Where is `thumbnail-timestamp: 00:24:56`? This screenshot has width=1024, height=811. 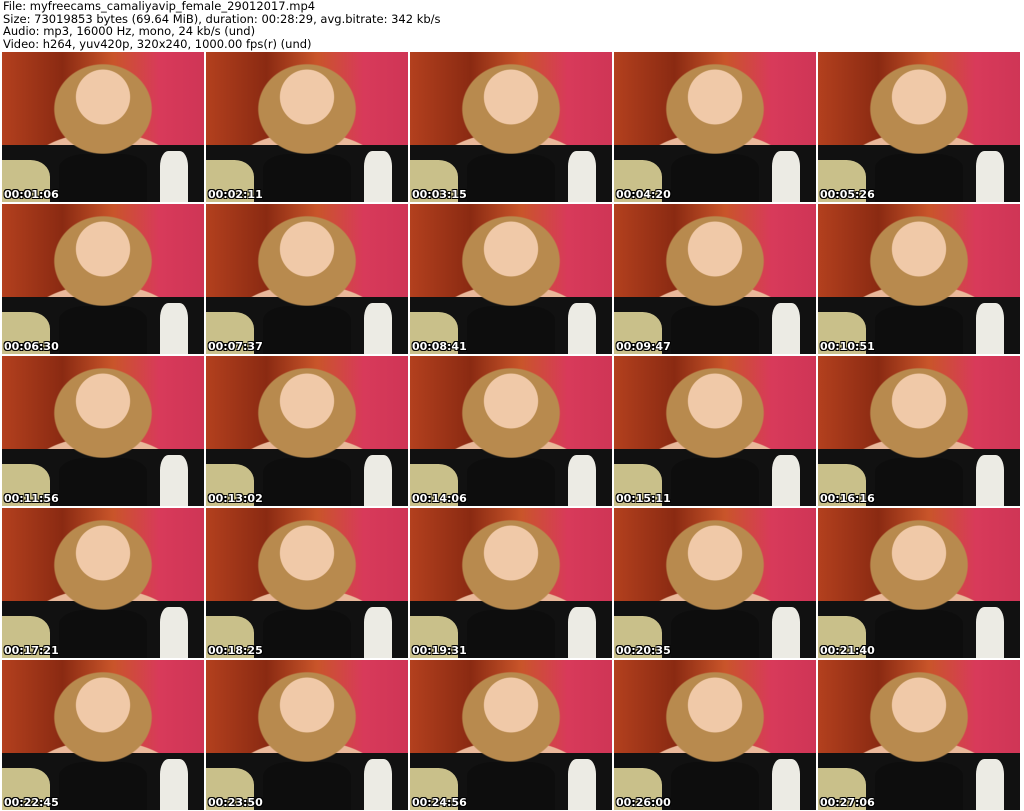 thumbnail-timestamp: 00:24:56 is located at coordinates (439, 802).